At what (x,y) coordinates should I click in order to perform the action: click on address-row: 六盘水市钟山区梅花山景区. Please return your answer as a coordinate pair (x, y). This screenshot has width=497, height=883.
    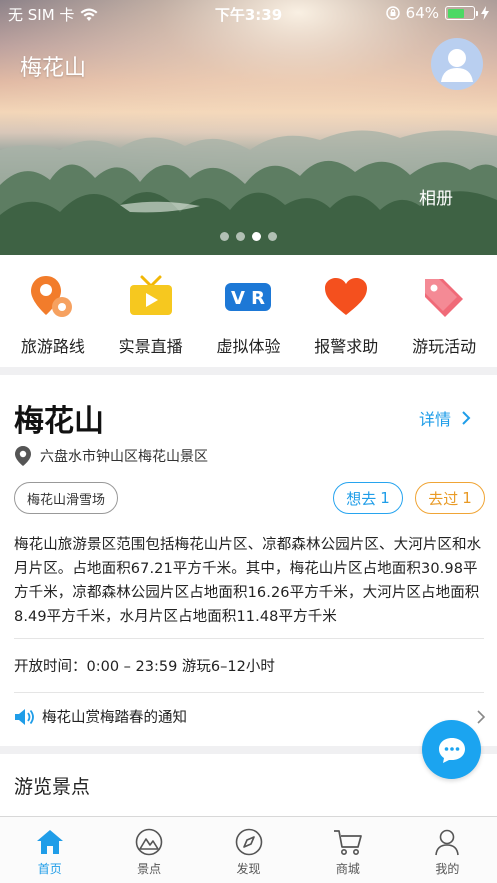
    Looking at the image, I should click on (111, 456).